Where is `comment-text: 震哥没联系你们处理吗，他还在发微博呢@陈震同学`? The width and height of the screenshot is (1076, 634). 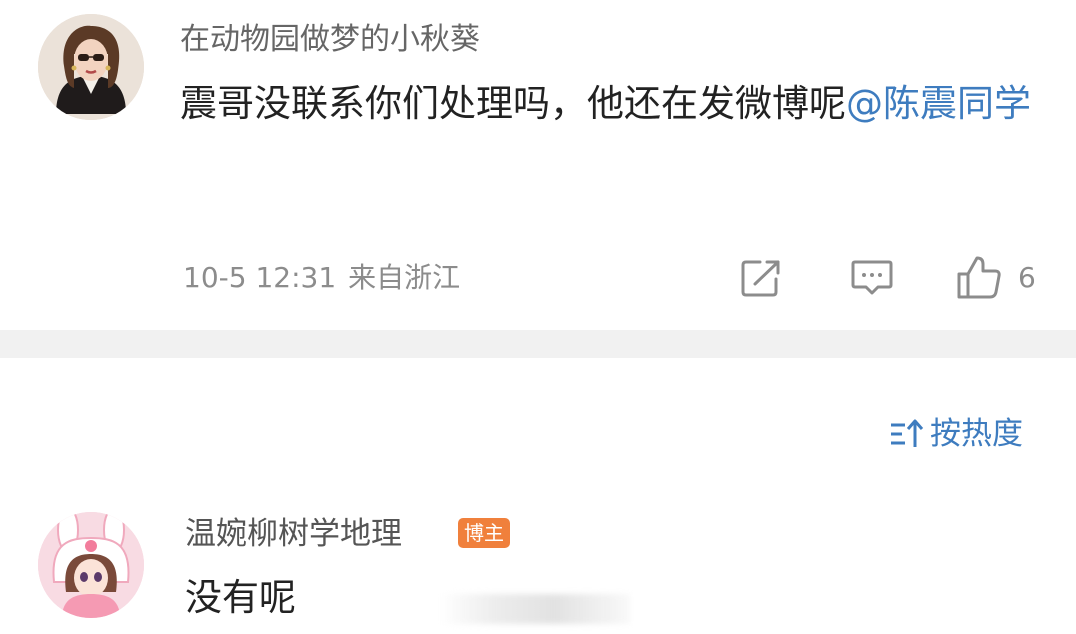
comment-text: 震哥没联系你们处理吗，他还在发微博呢@陈震同学 is located at coordinates (615, 104).